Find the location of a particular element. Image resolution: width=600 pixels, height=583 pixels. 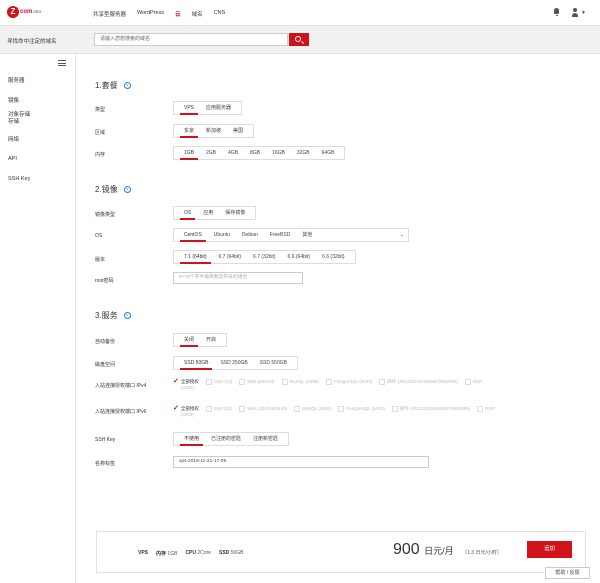

sidebar-item-object-storage: 对象存储 is located at coordinates (19, 115).